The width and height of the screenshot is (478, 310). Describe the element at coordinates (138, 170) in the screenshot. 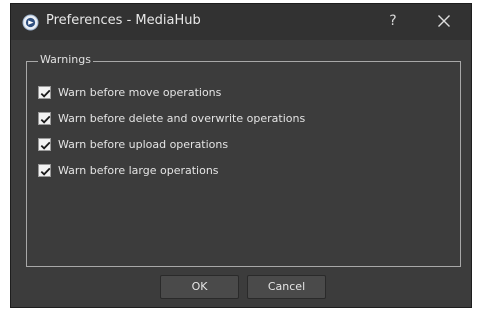

I see `large-warning-label: Warn before large operations` at that location.